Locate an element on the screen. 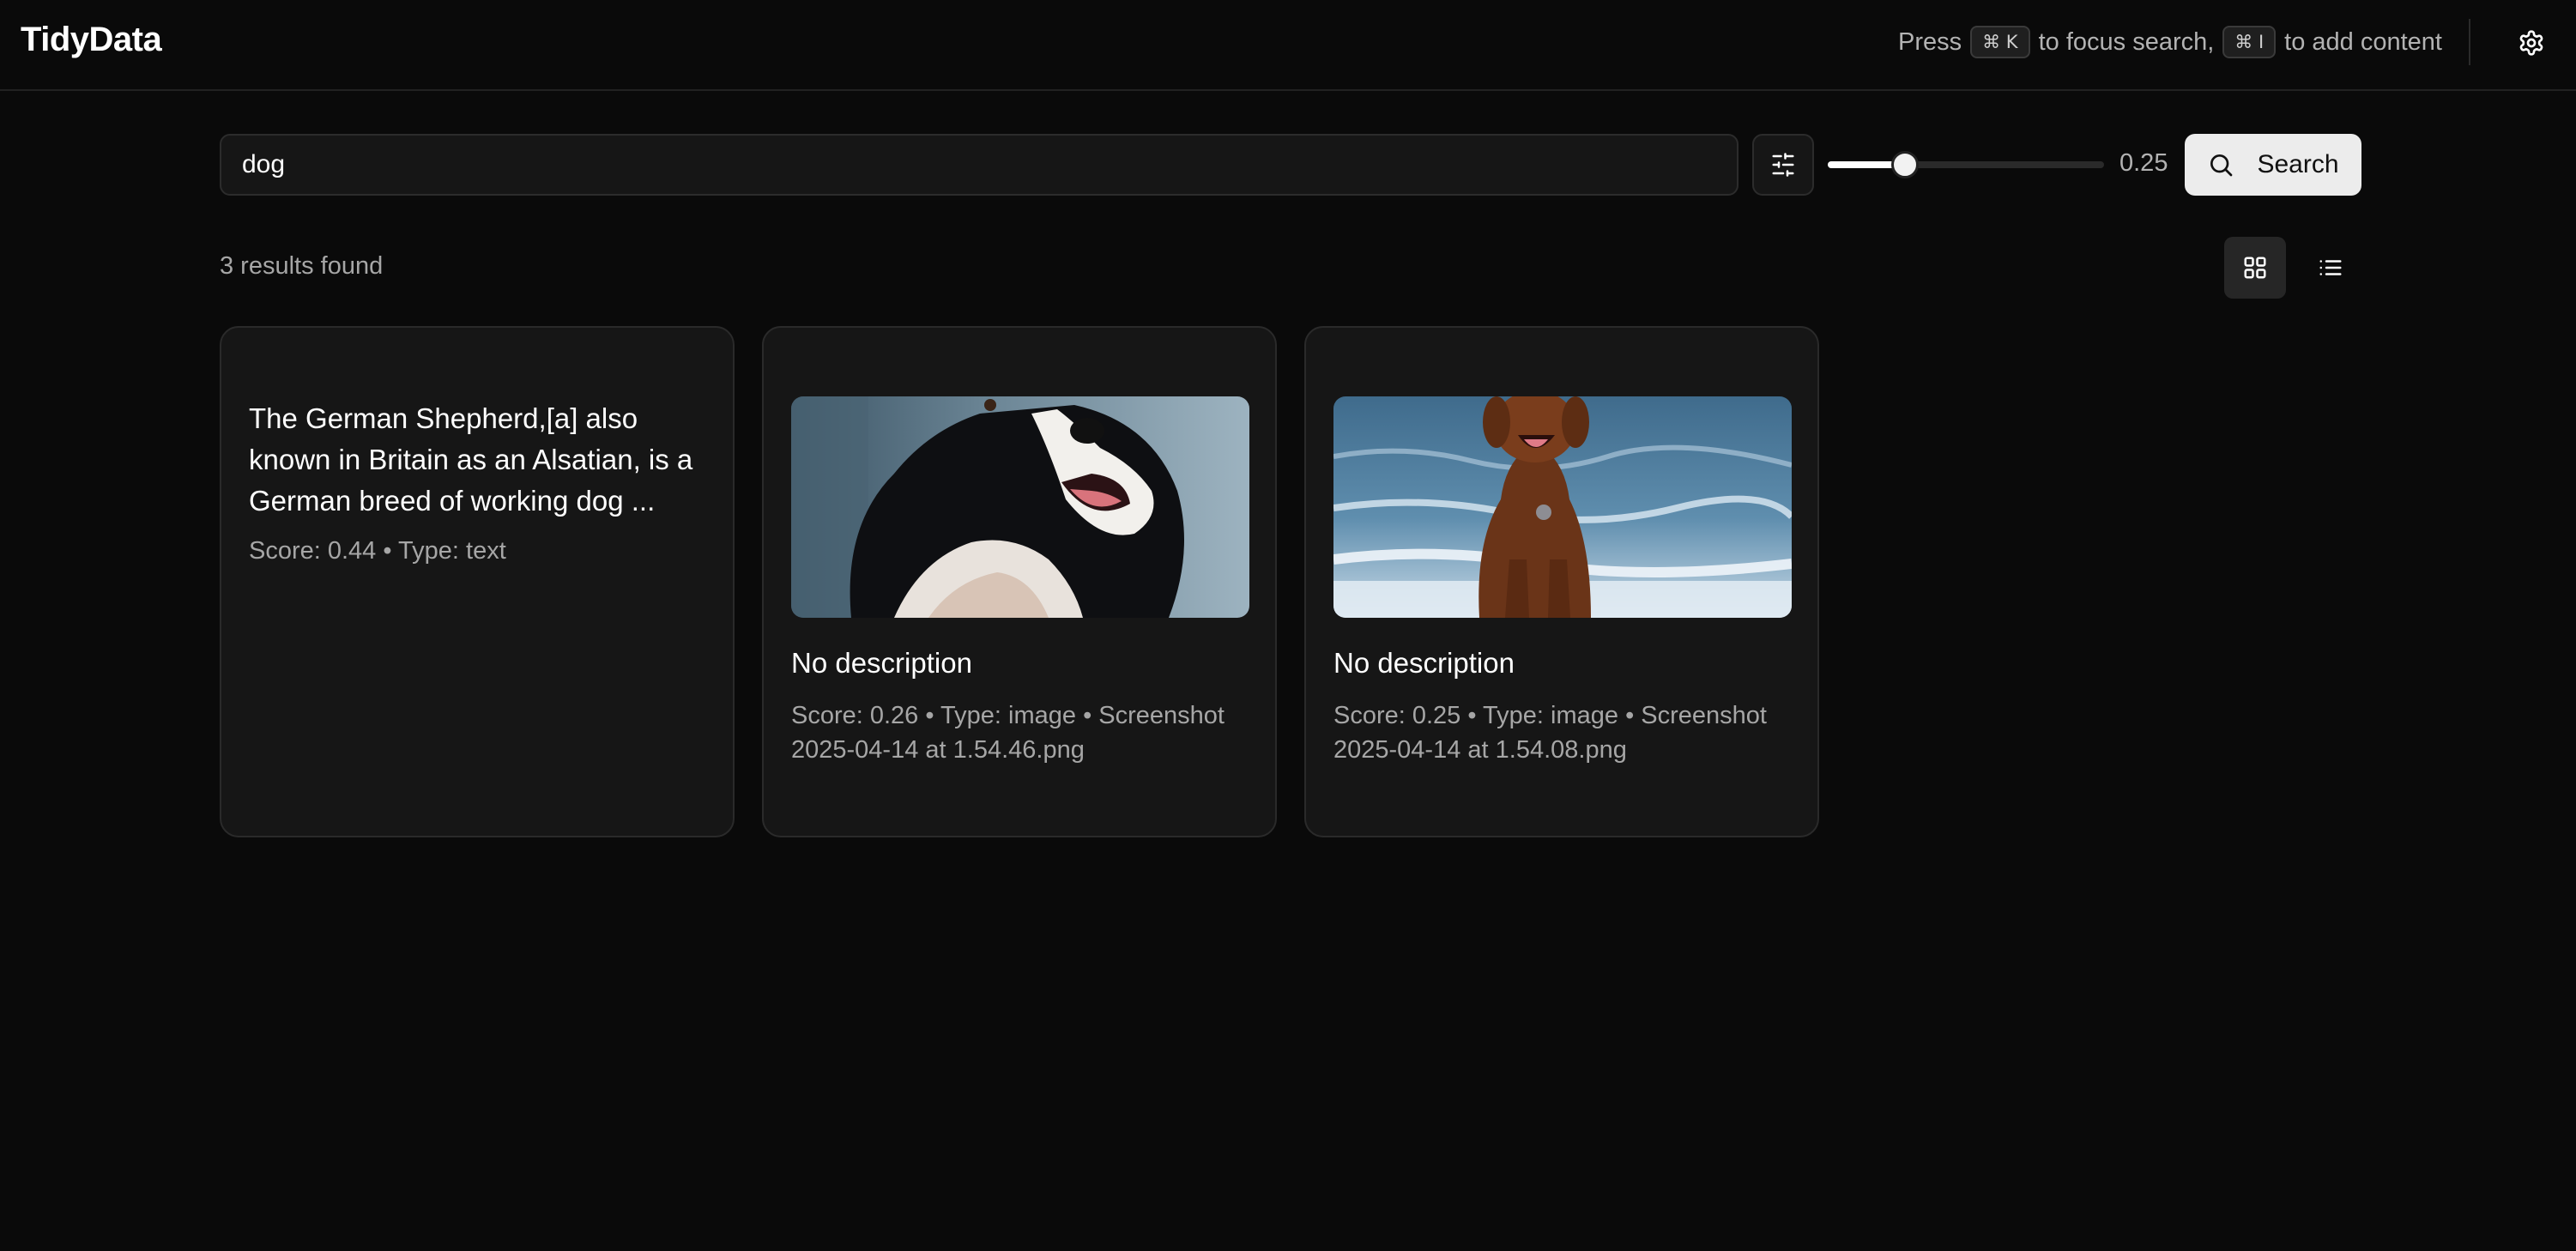 This screenshot has width=2576, height=1251. list-icon is located at coordinates (2330, 268).